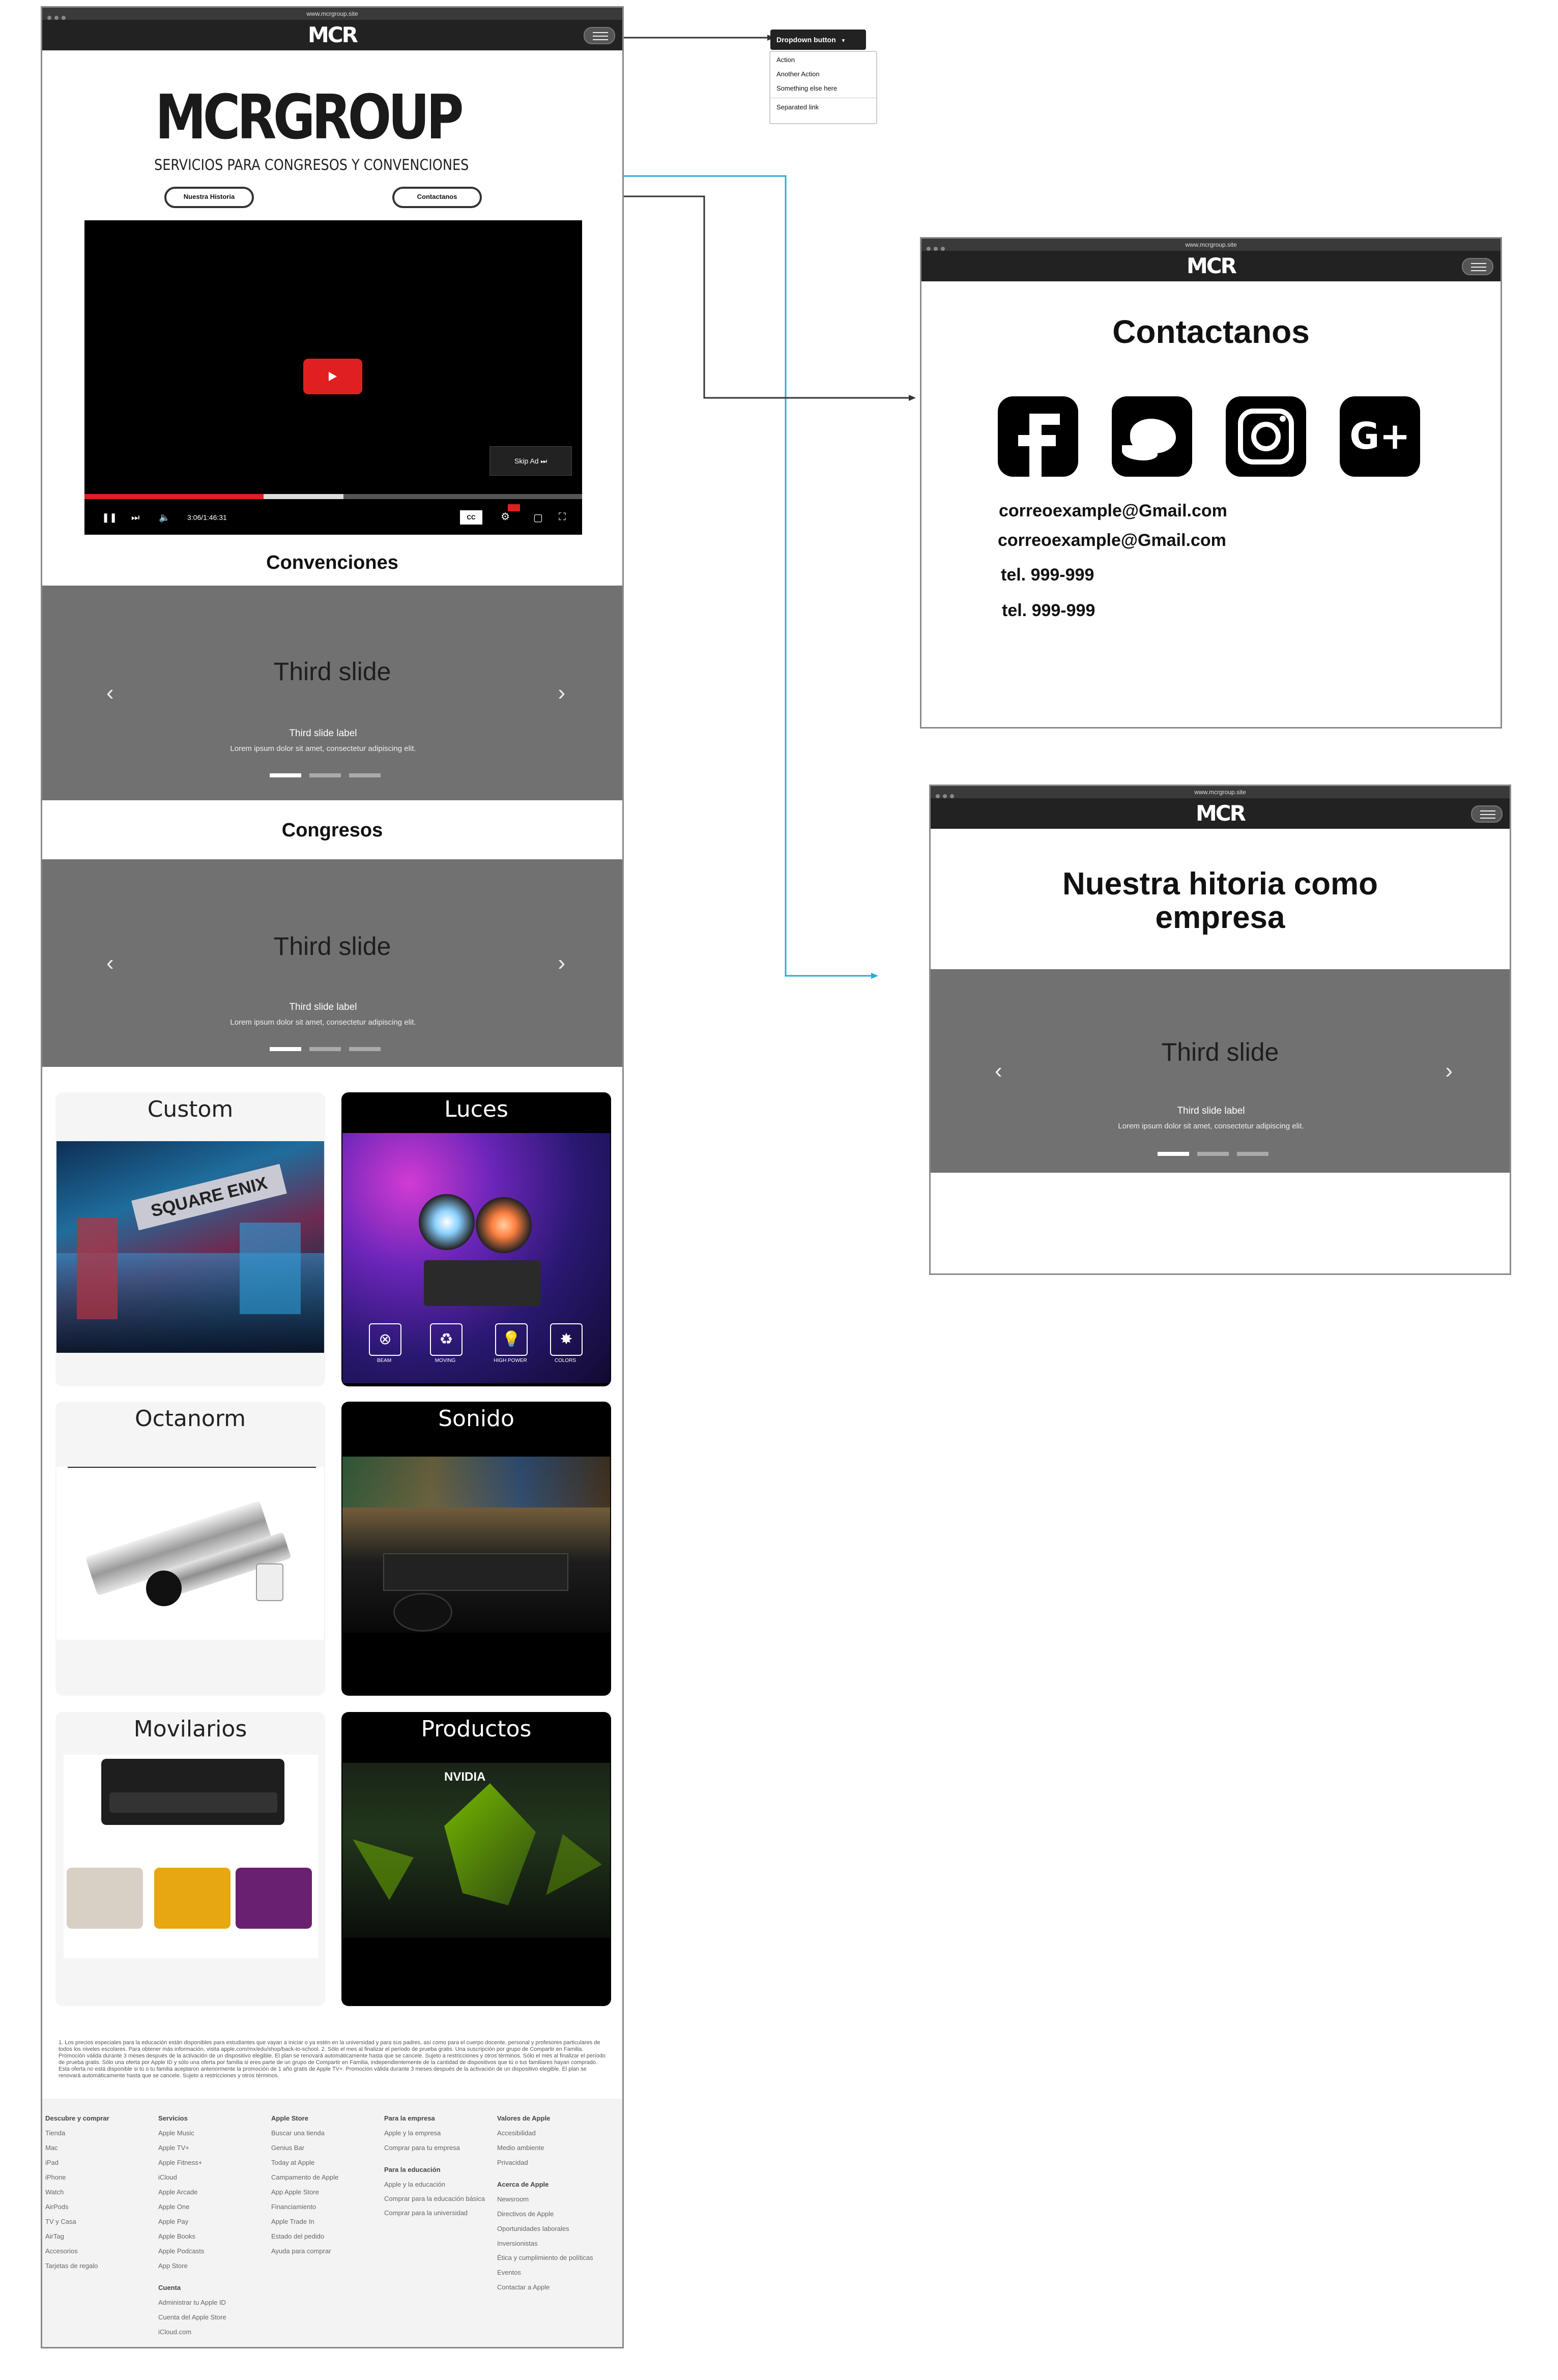 This screenshot has width=1558, height=2380. Describe the element at coordinates (165, 517) in the screenshot. I see `volume-icon: 🔈` at that location.